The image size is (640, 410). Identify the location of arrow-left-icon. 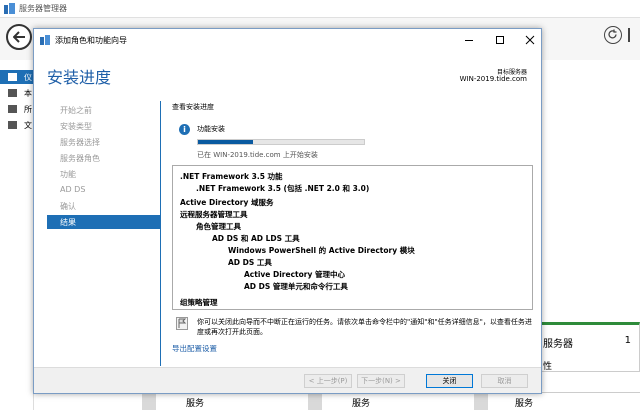
(19, 37).